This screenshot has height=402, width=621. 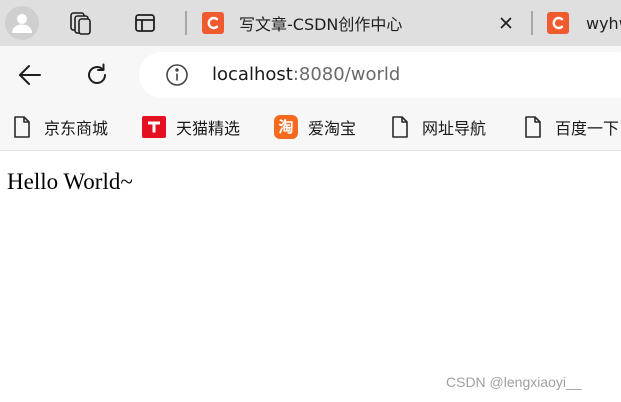 I want to click on tab-actions-button, so click(x=145, y=23).